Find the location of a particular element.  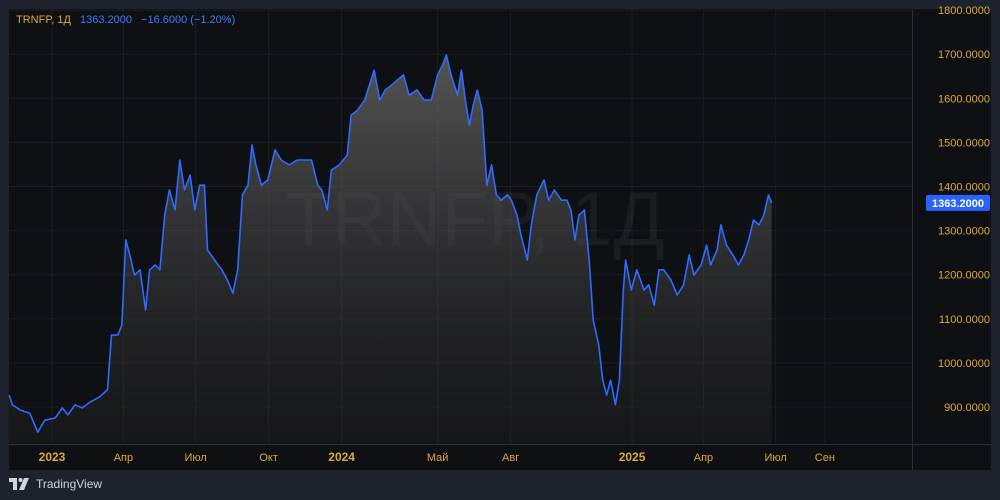

time-tick-label: Авг is located at coordinates (510, 458).